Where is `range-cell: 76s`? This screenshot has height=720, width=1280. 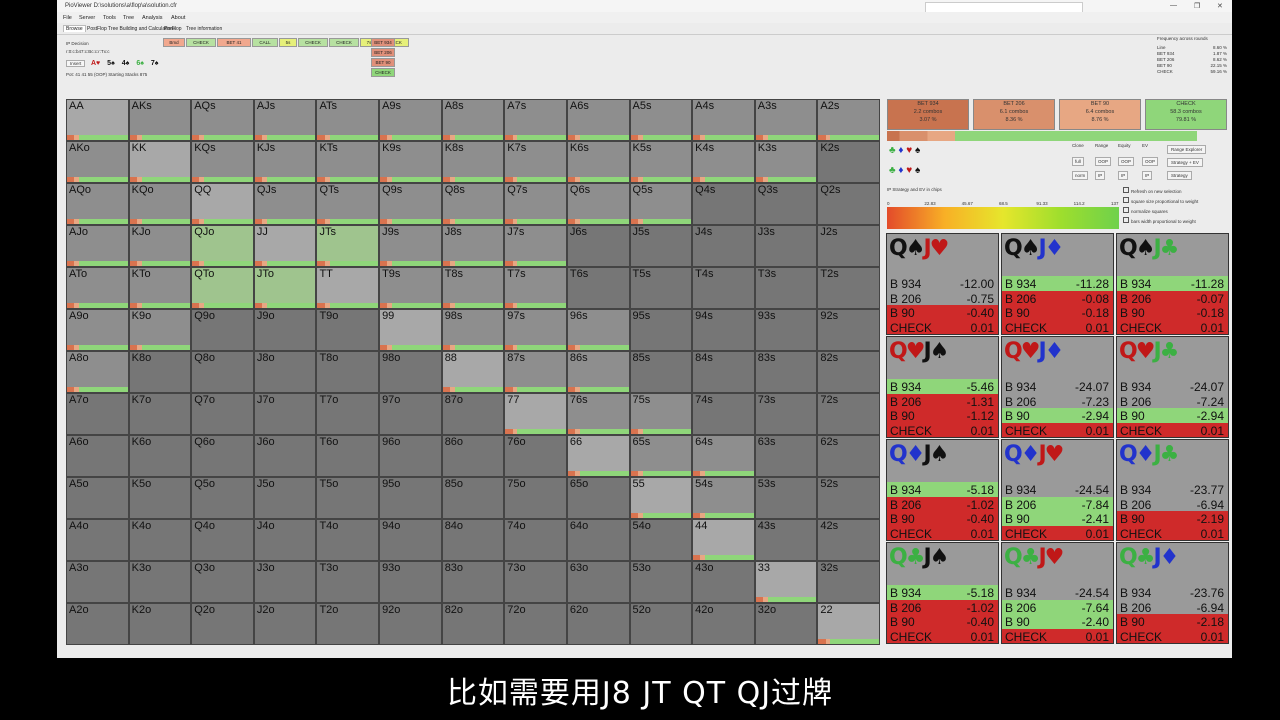
range-cell: 76s is located at coordinates (598, 414).